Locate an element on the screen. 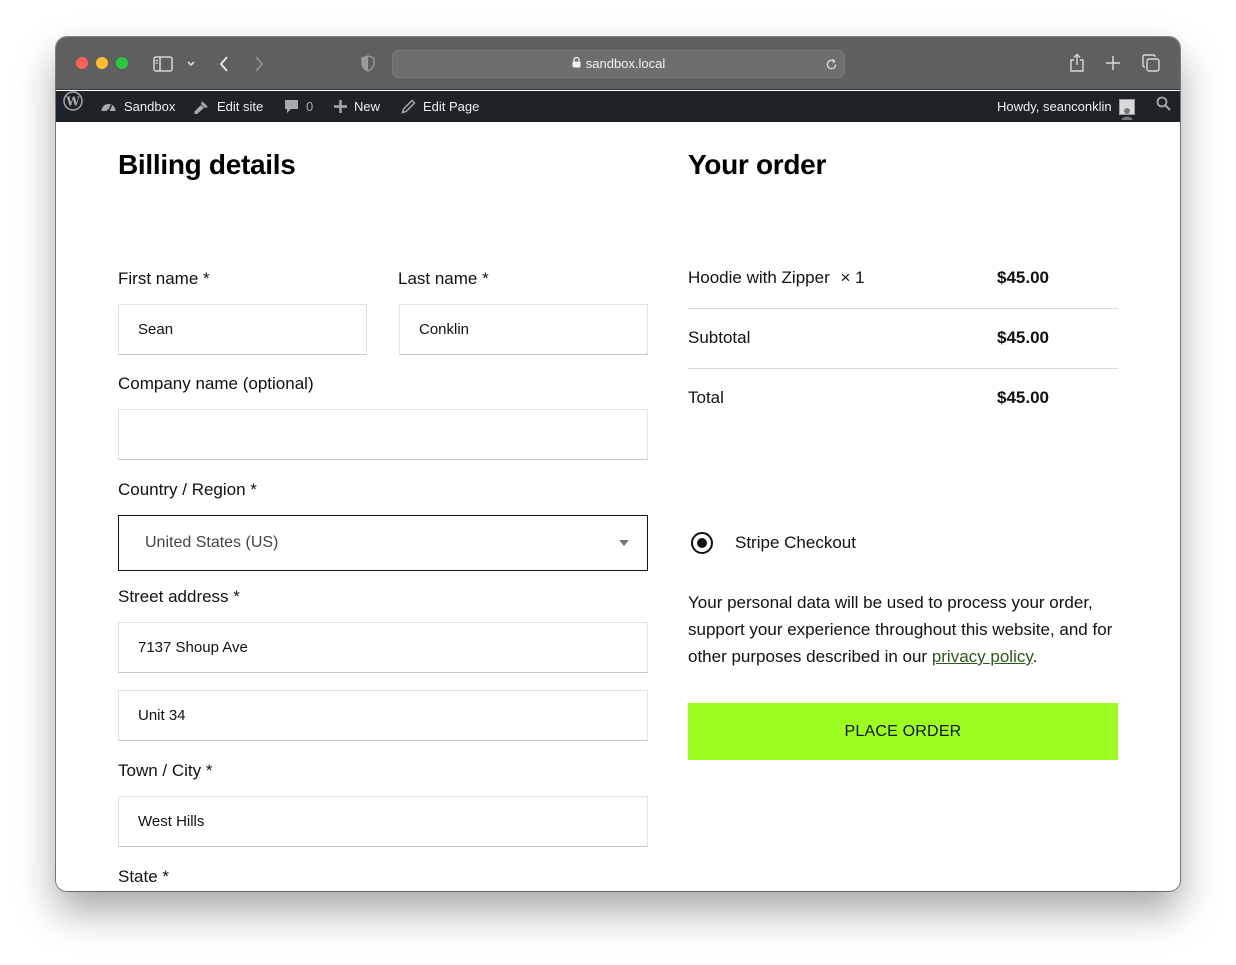  order-item-price: $45.00 is located at coordinates (1023, 277).